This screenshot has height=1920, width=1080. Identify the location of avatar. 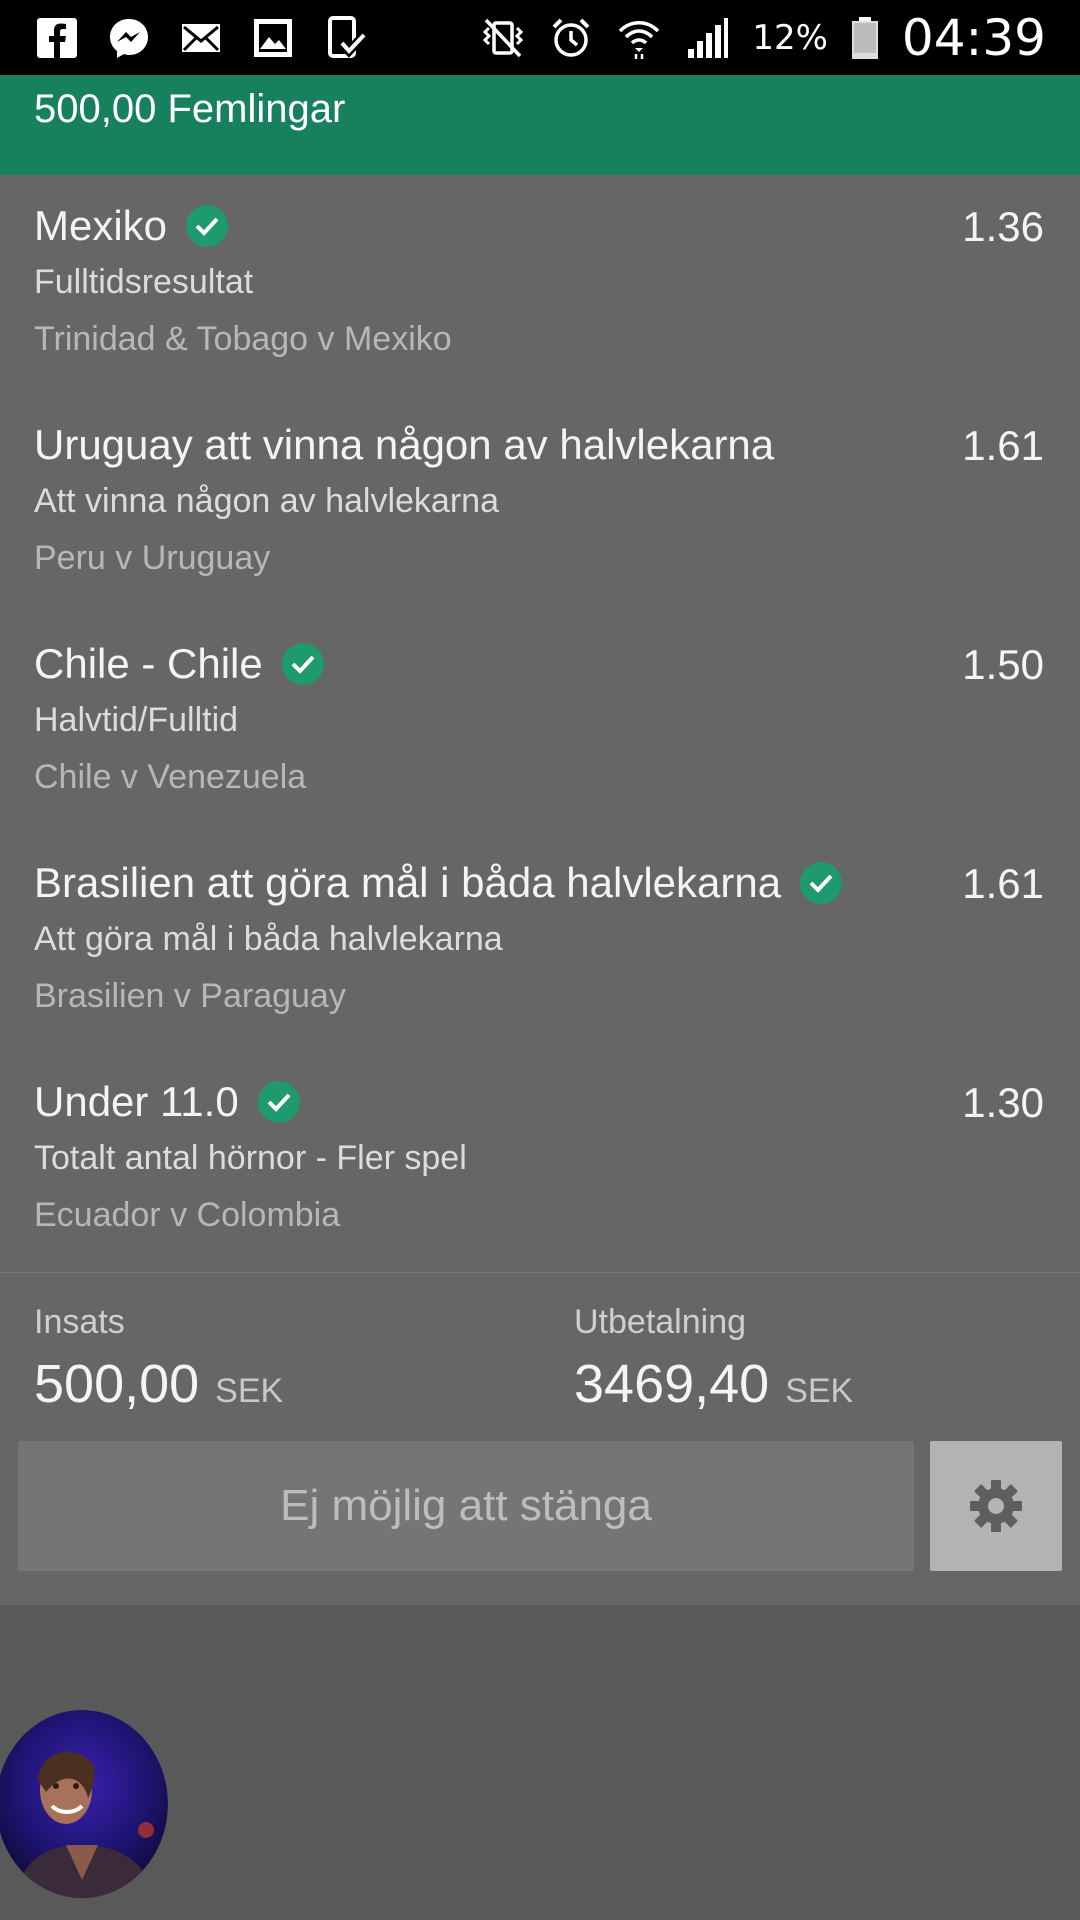
(84, 1804).